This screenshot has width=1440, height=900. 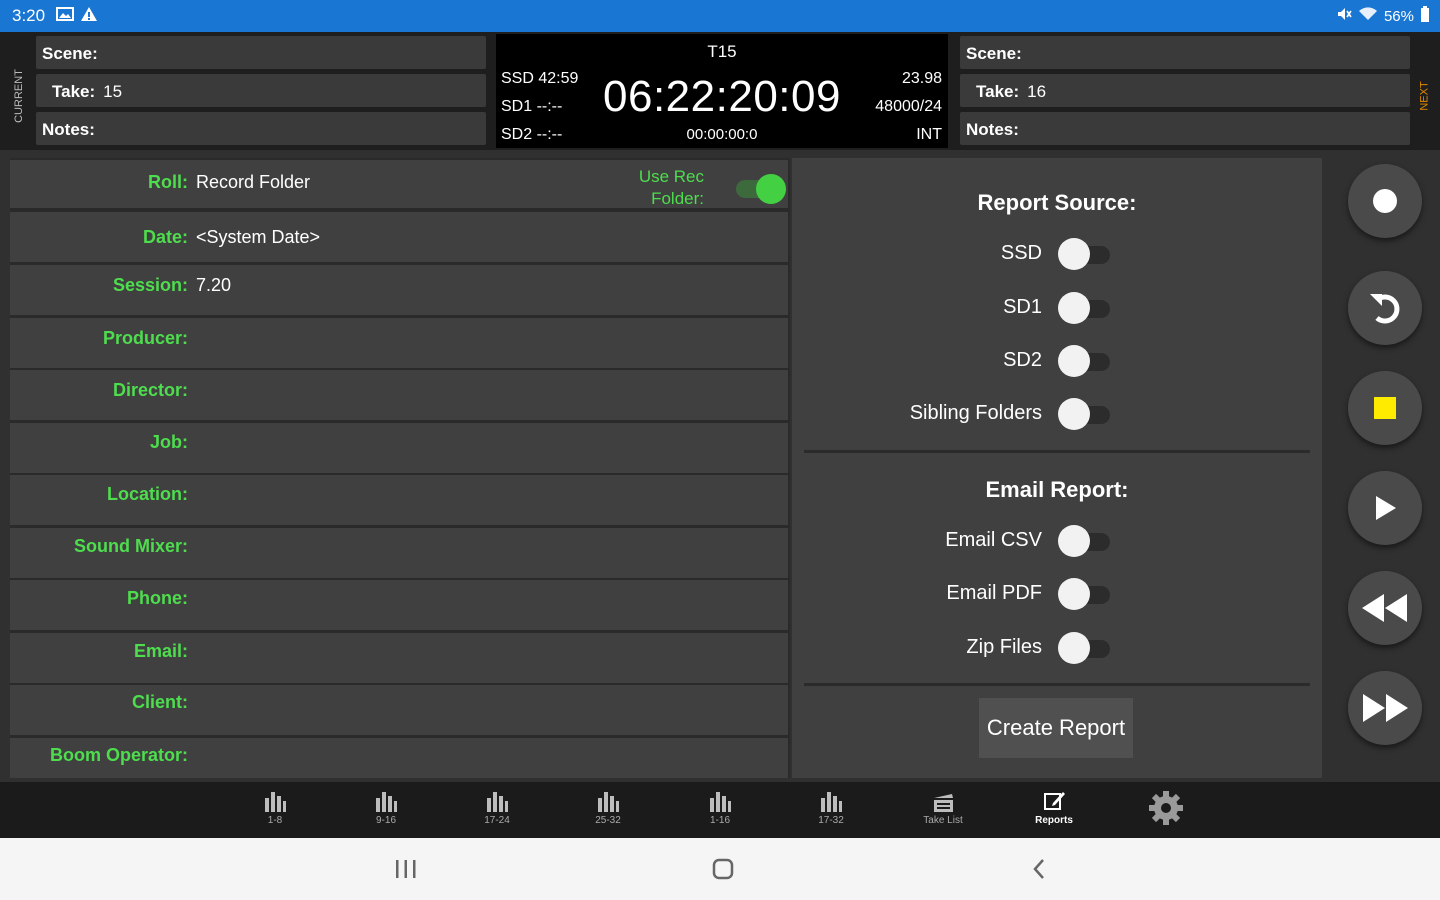 I want to click on home-button, so click(x=723, y=869).